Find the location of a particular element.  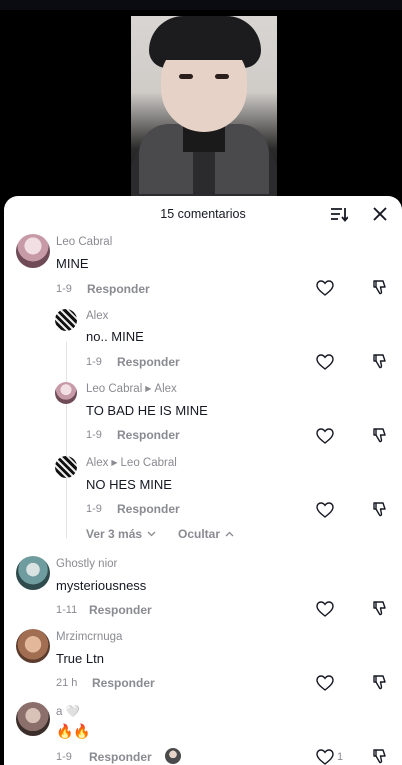

like-count: 1 is located at coordinates (340, 757).